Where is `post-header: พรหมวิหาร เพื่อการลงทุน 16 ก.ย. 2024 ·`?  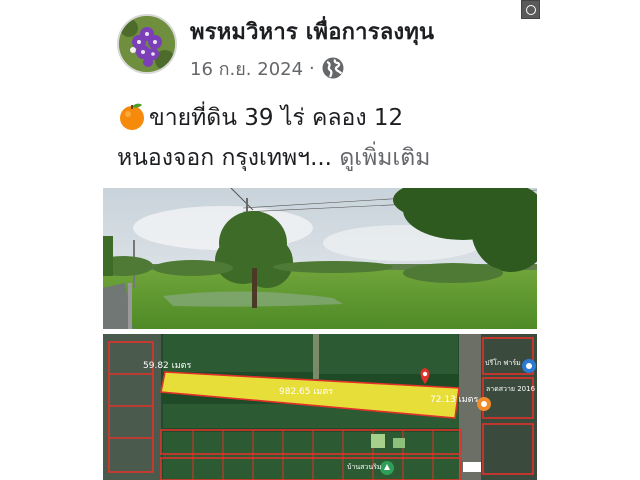 post-header: พรหมวิหาร เพื่อการลงทุน 16 ก.ย. 2024 · is located at coordinates (320, 46).